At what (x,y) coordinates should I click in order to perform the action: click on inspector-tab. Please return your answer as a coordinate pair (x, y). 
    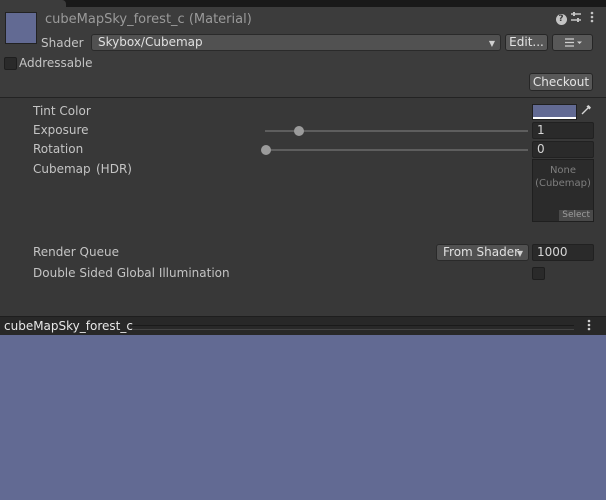
    Looking at the image, I should click on (33, 3).